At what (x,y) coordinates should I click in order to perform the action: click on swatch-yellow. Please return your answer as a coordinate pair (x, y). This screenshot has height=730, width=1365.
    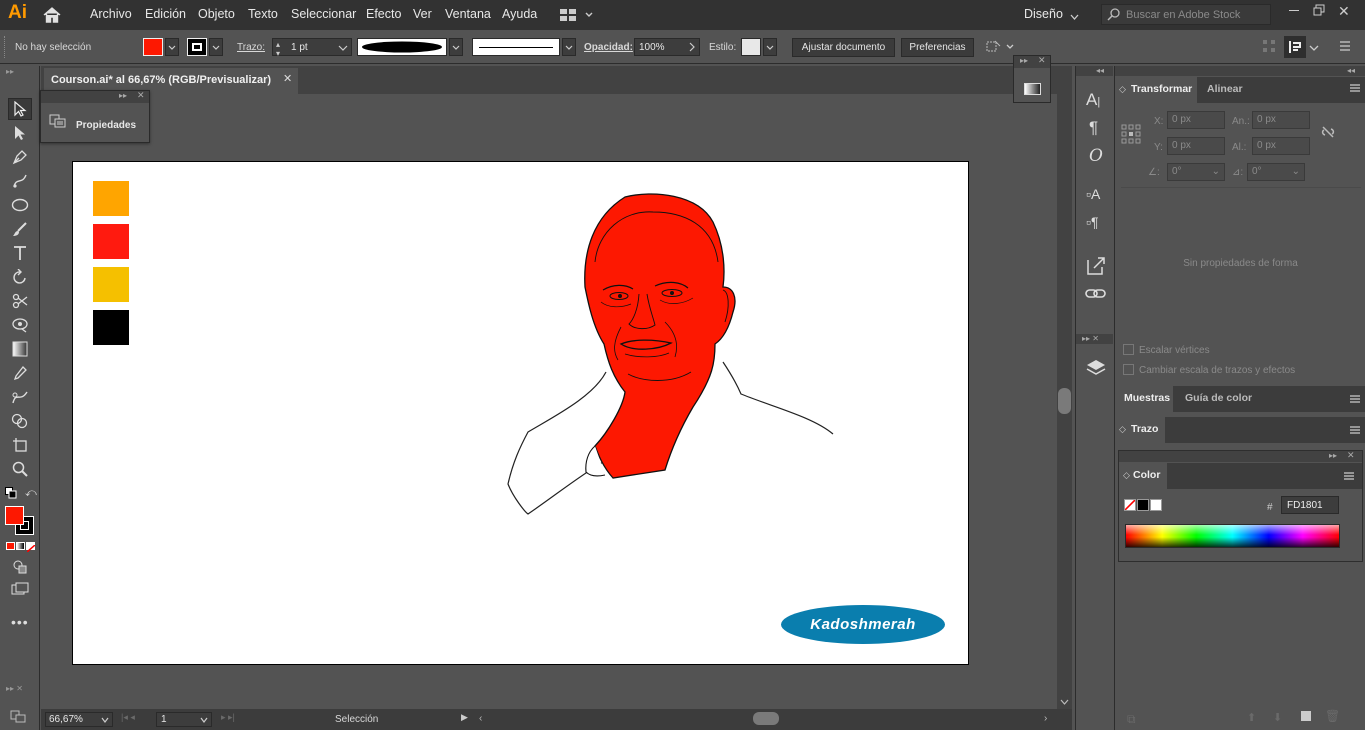
    Looking at the image, I should click on (111, 284).